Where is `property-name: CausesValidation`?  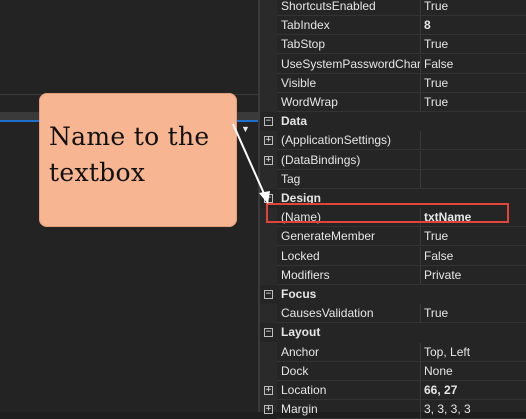
property-name: CausesValidation is located at coordinates (327, 313).